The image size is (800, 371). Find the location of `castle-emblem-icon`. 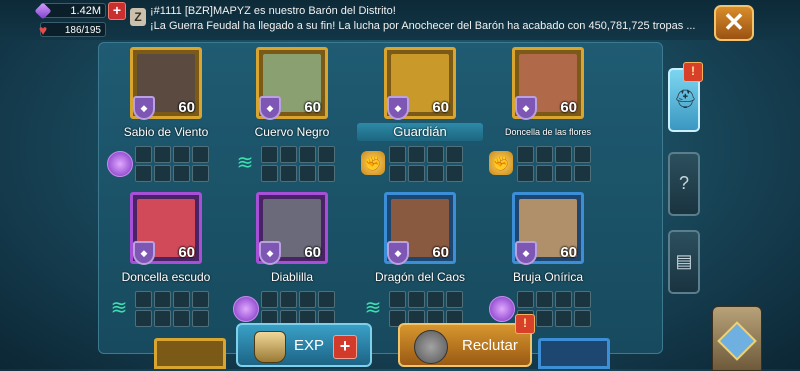

castle-emblem-icon is located at coordinates (737, 341).